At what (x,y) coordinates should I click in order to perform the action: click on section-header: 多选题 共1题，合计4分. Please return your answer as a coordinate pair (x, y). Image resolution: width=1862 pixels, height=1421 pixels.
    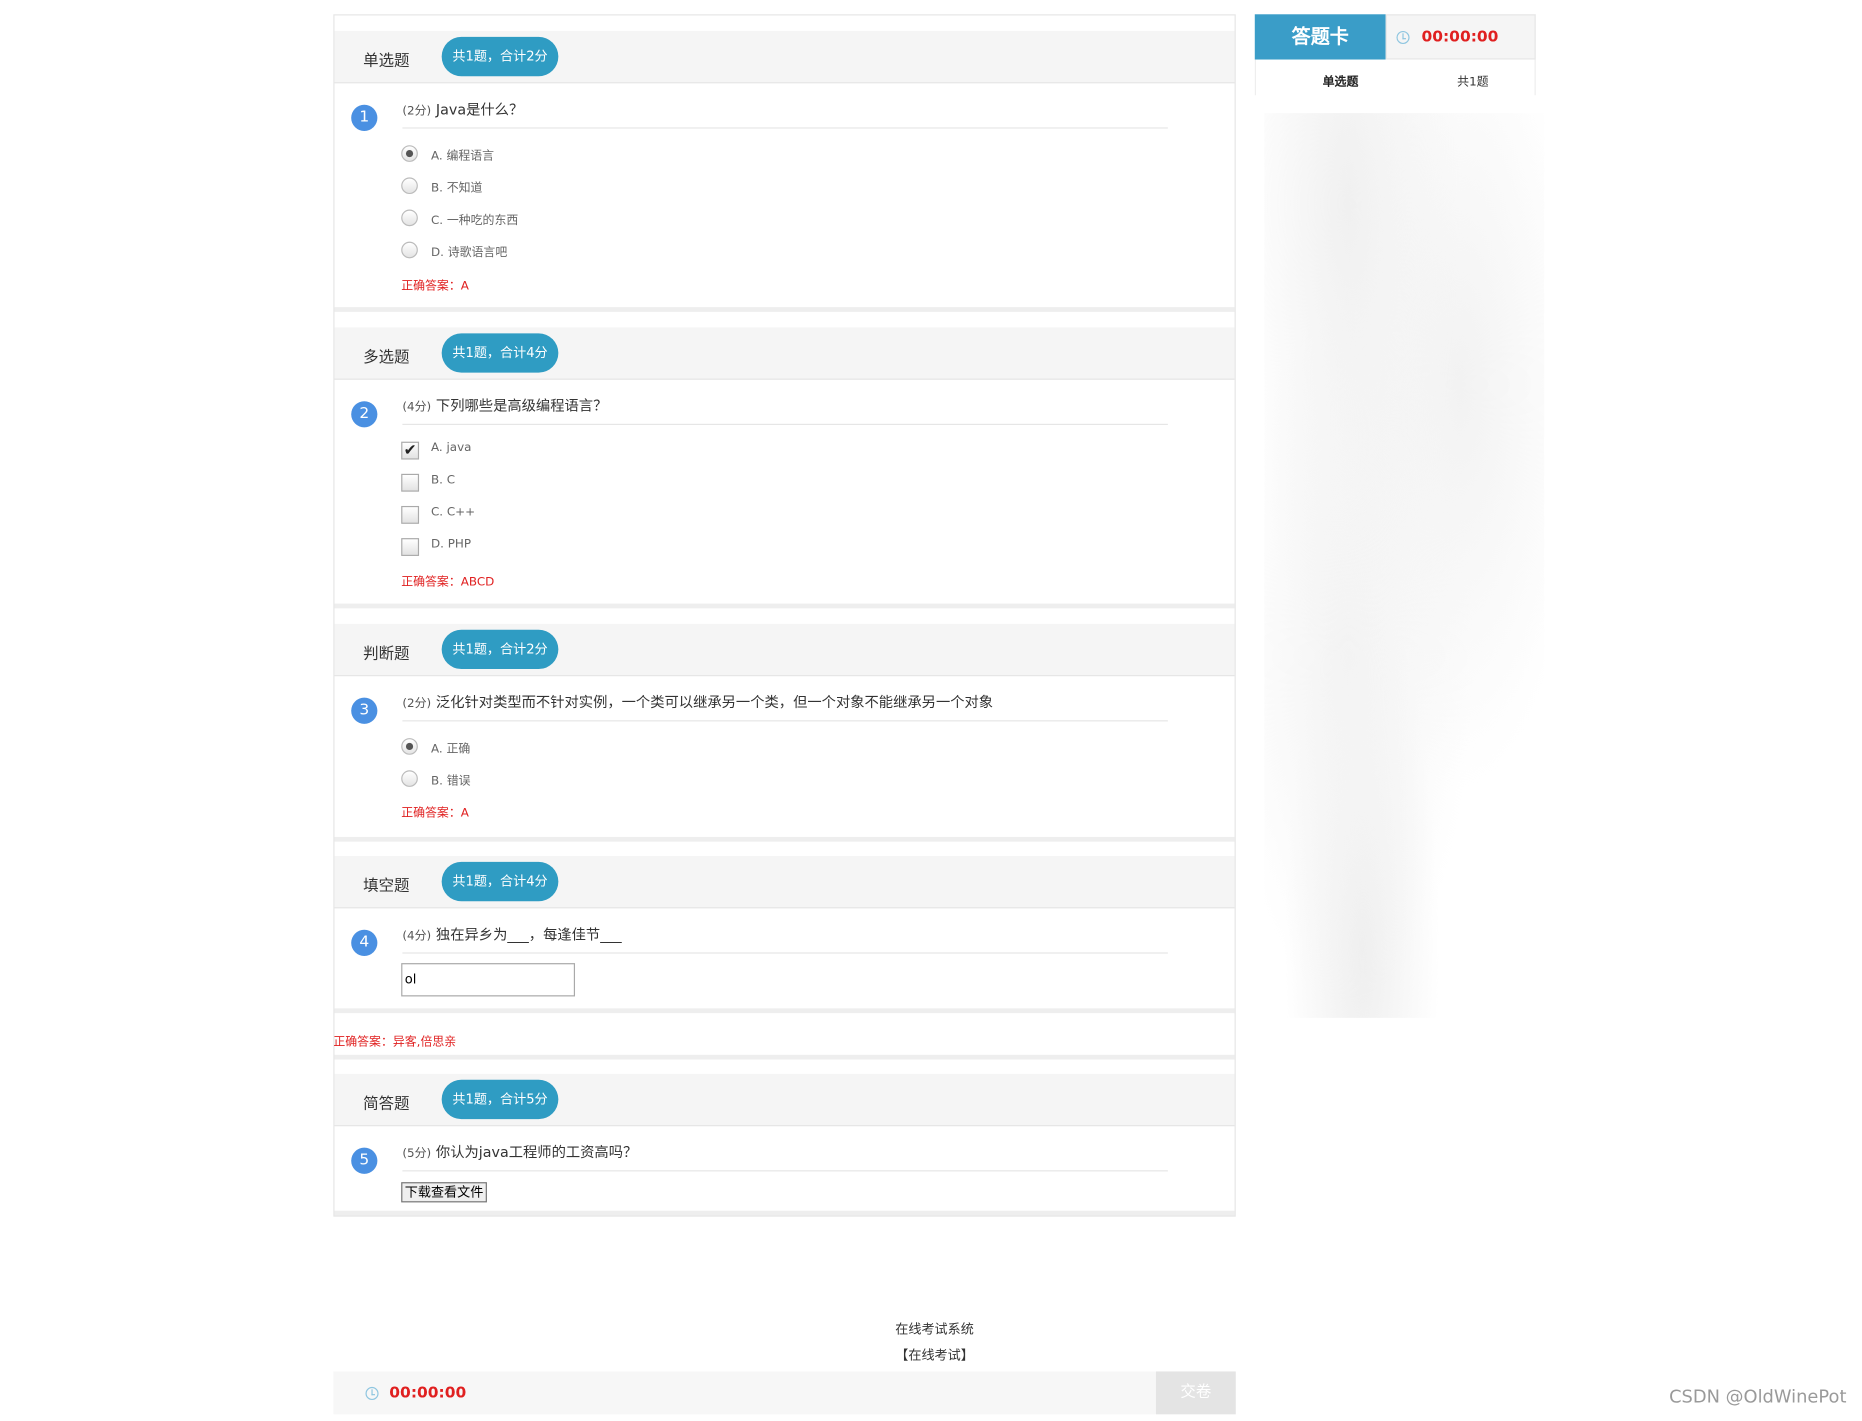
    Looking at the image, I should click on (784, 353).